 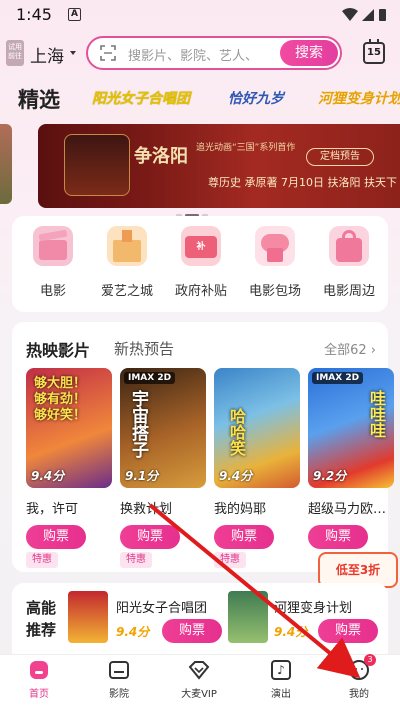 I want to click on banner-subtitle: 追光动画“三国”系列首作, so click(x=246, y=148).